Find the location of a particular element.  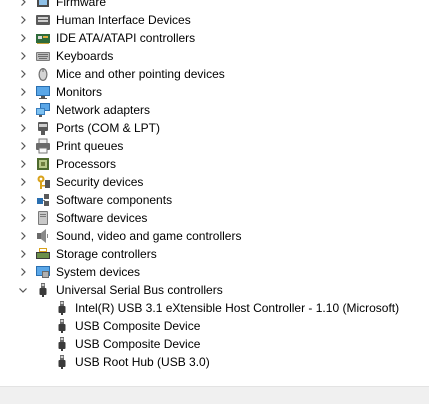

system-device-icon is located at coordinates (43, 272).